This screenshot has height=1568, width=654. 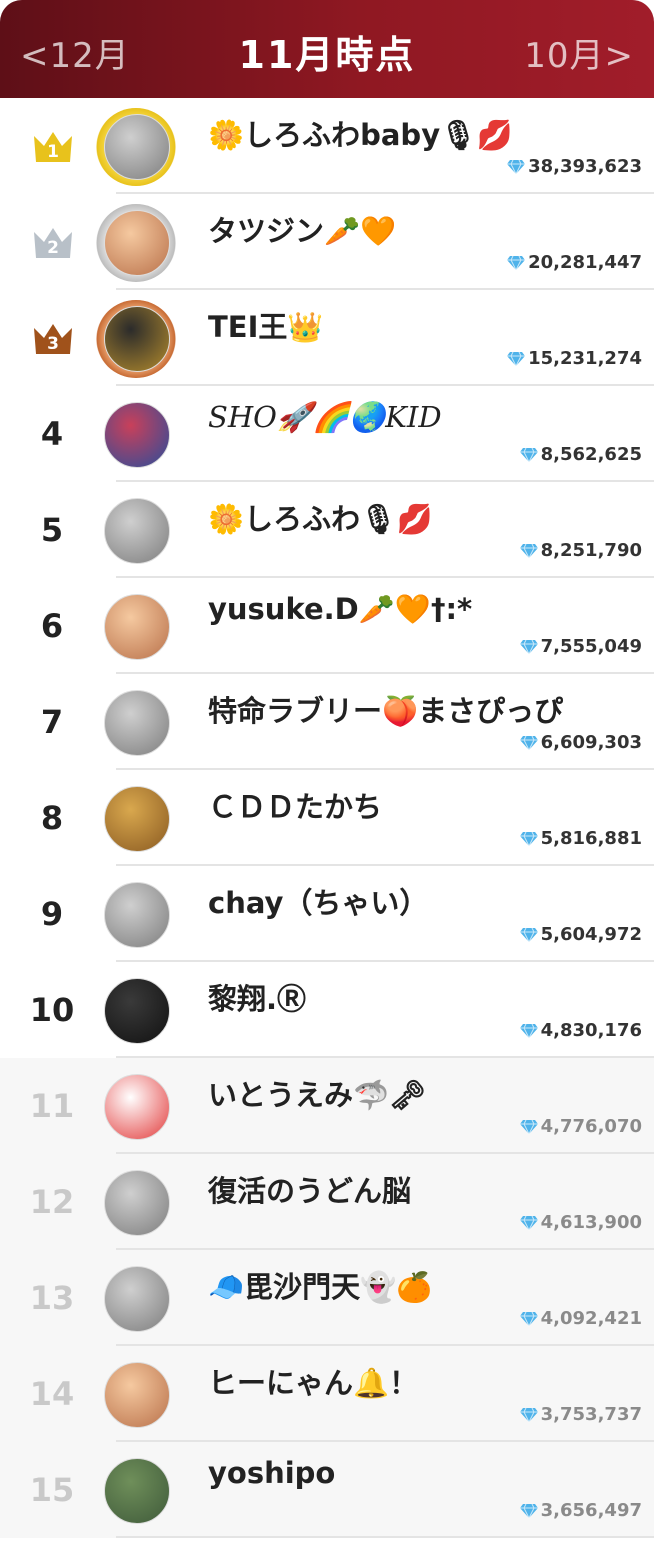 I want to click on ranking-row: 9 chay（ちゃい） 5,604,972, so click(x=327, y=914).